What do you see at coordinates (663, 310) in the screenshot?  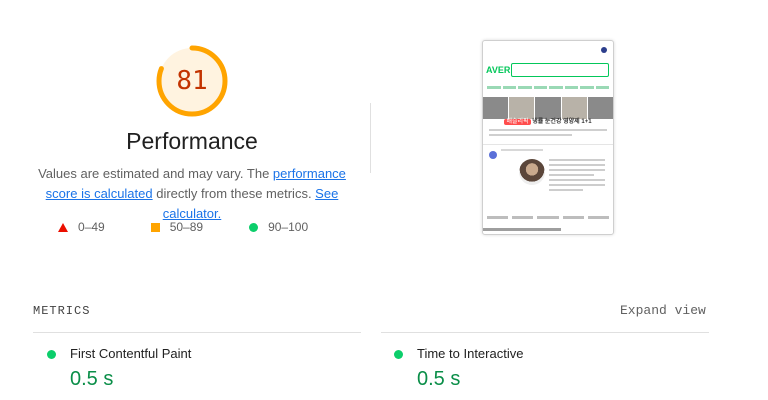 I see `expand-view-toggle: Expand view` at bounding box center [663, 310].